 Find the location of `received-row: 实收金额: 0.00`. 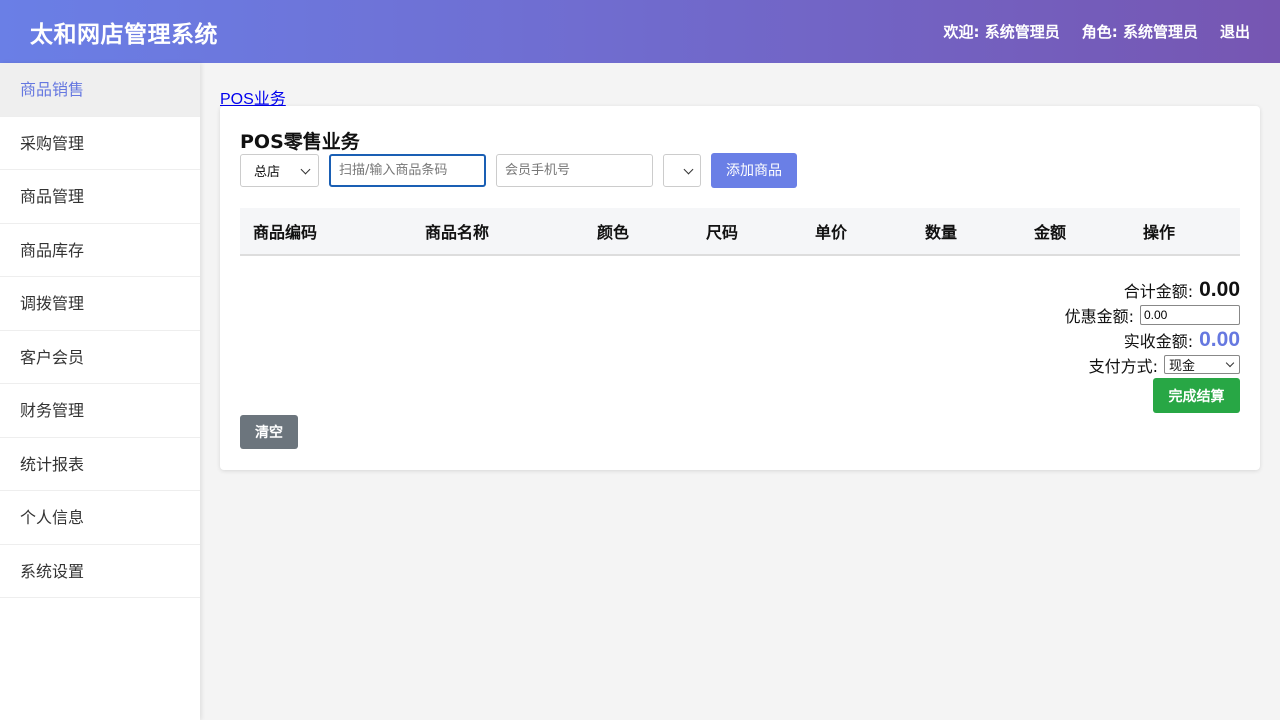

received-row: 实收金额: 0.00 is located at coordinates (1152, 339).